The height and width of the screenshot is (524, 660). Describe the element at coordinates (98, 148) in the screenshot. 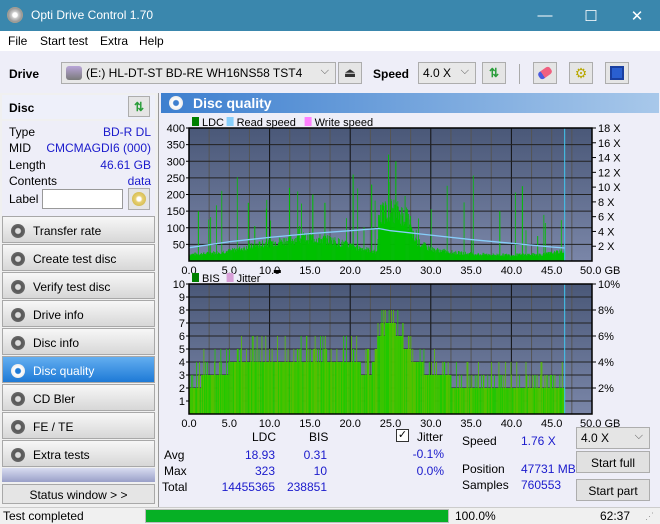

I see `mid-value: CMCMAGDI6 (000)` at that location.